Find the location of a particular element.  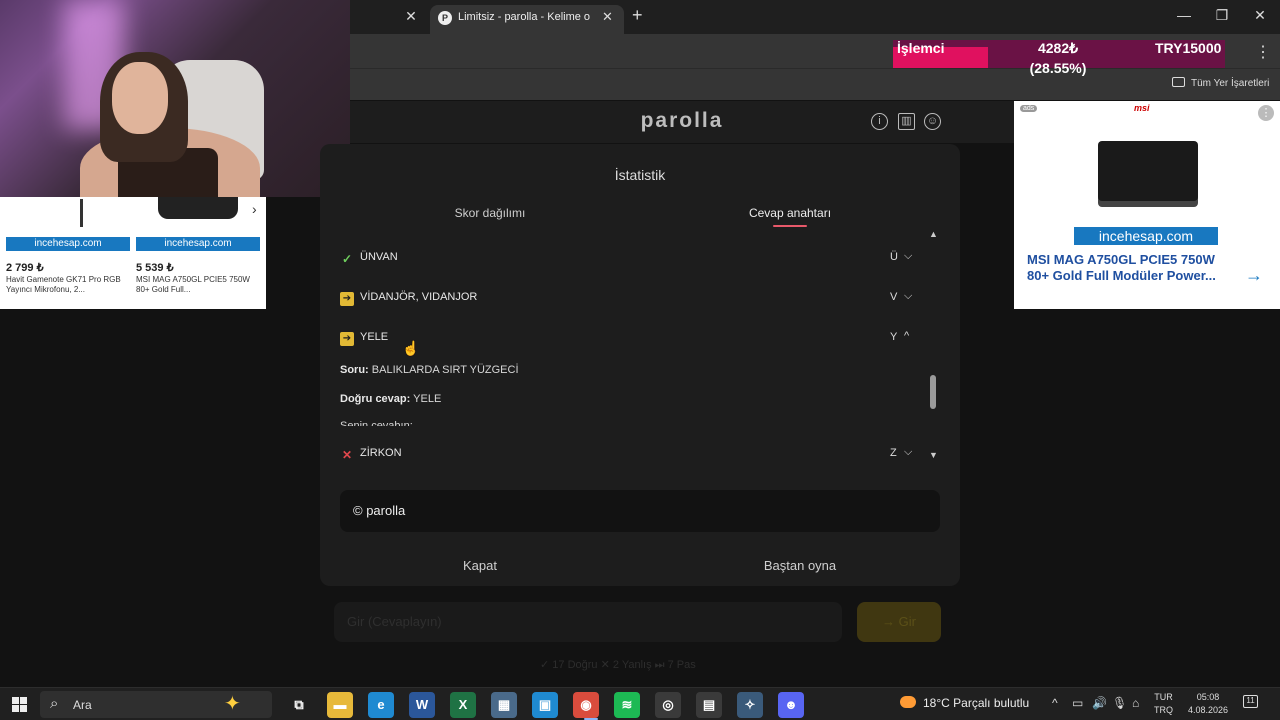

clock-time: 05:08 is located at coordinates (1208, 697).